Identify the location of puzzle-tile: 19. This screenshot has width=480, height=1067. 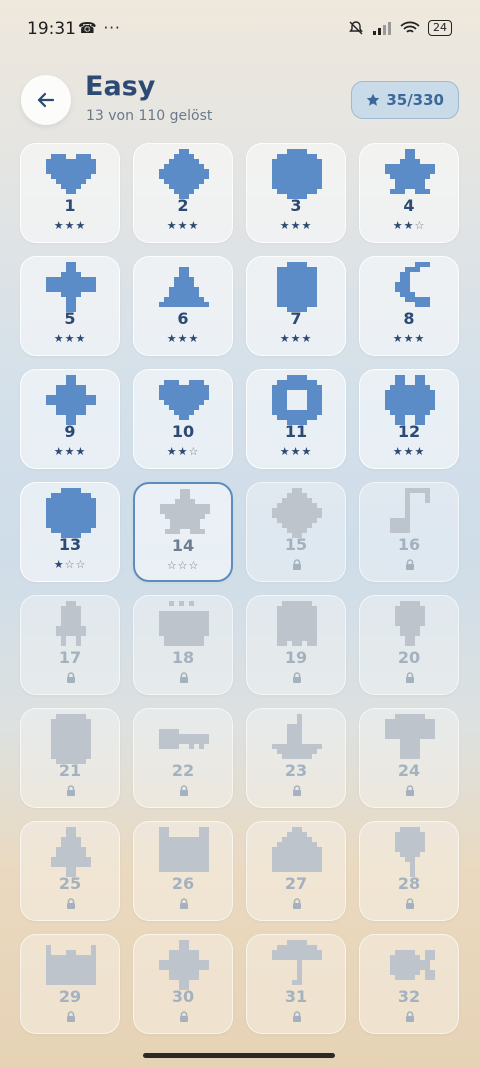
(296, 645).